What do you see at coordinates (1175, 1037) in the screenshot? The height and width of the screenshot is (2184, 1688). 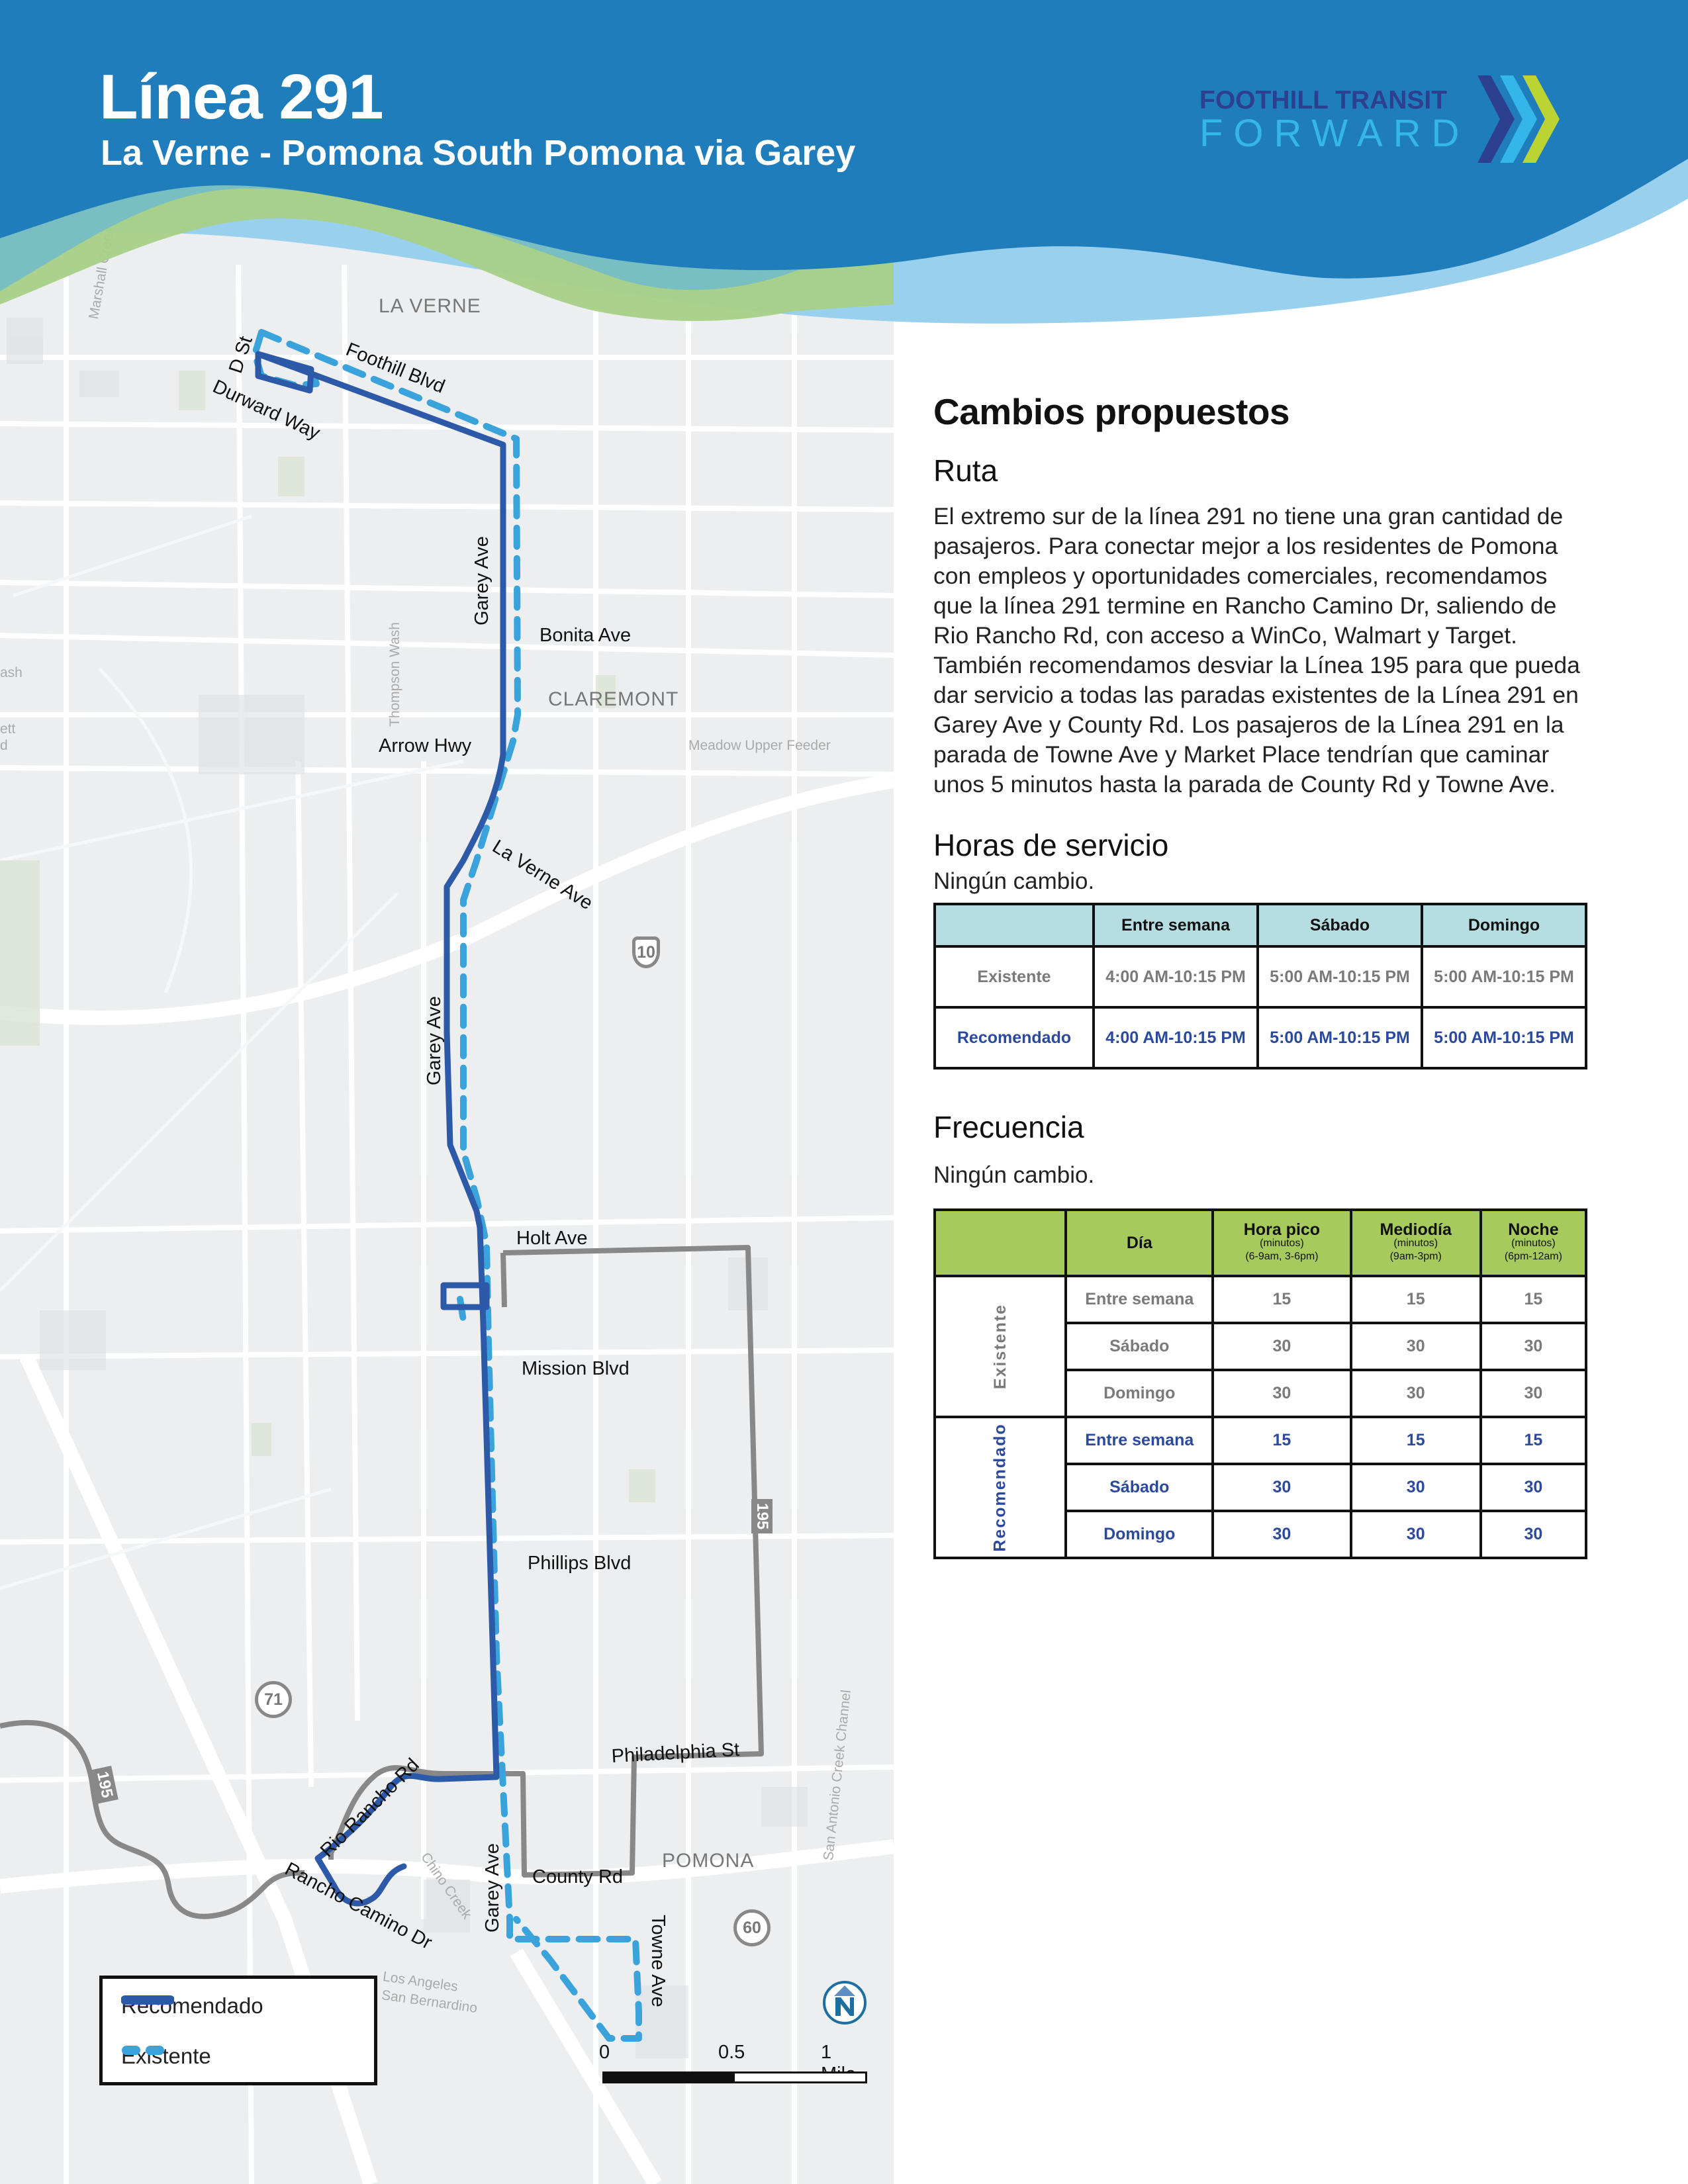 I see `hours-cell: 4:00 AM-10:15 PM` at bounding box center [1175, 1037].